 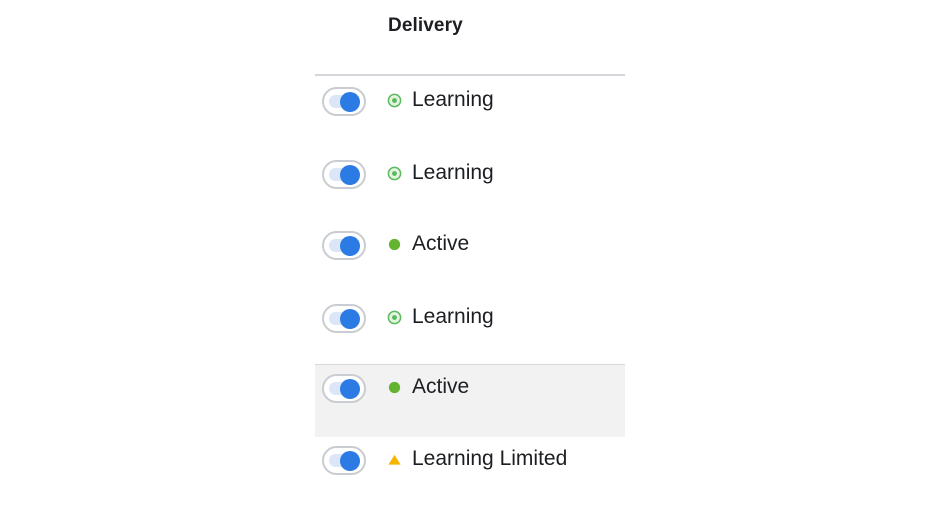 I want to click on warning-triangle-icon, so click(x=394, y=459).